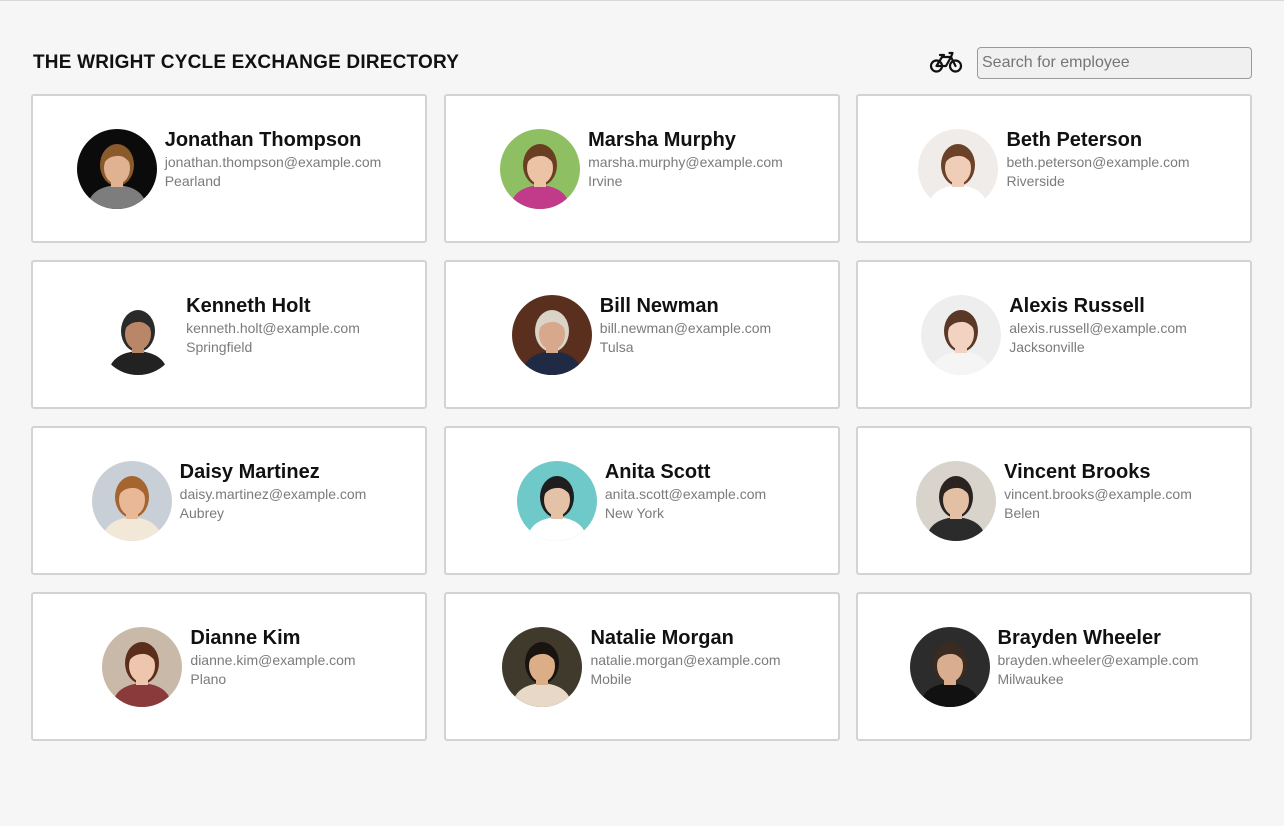  What do you see at coordinates (273, 660) in the screenshot?
I see `employee-email: dianne.kim@example.com` at bounding box center [273, 660].